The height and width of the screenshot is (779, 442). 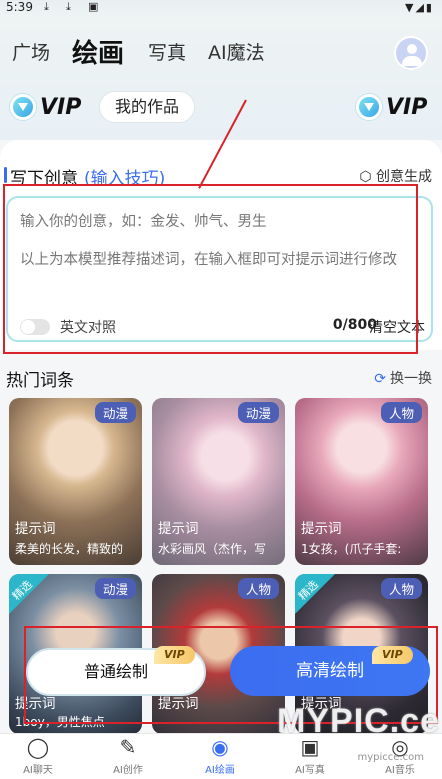 I want to click on card-subtitle: 水彩画风（杰作，写, so click(x=212, y=549).